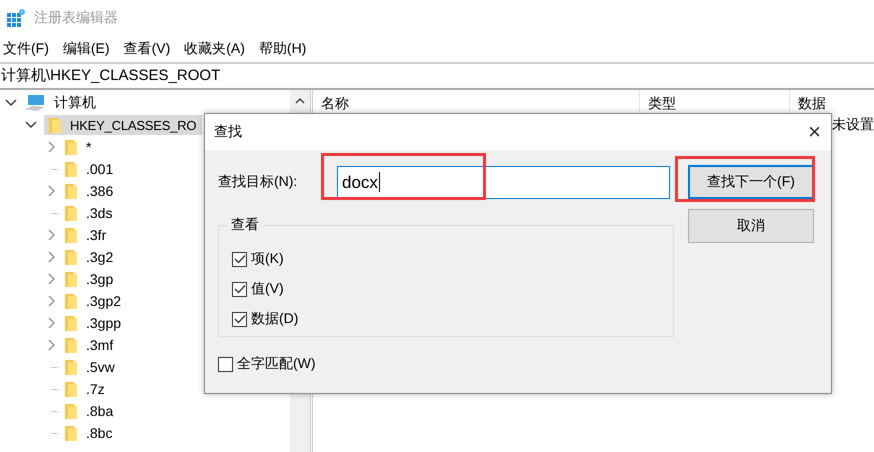  I want to click on registry-icon, so click(16, 18).